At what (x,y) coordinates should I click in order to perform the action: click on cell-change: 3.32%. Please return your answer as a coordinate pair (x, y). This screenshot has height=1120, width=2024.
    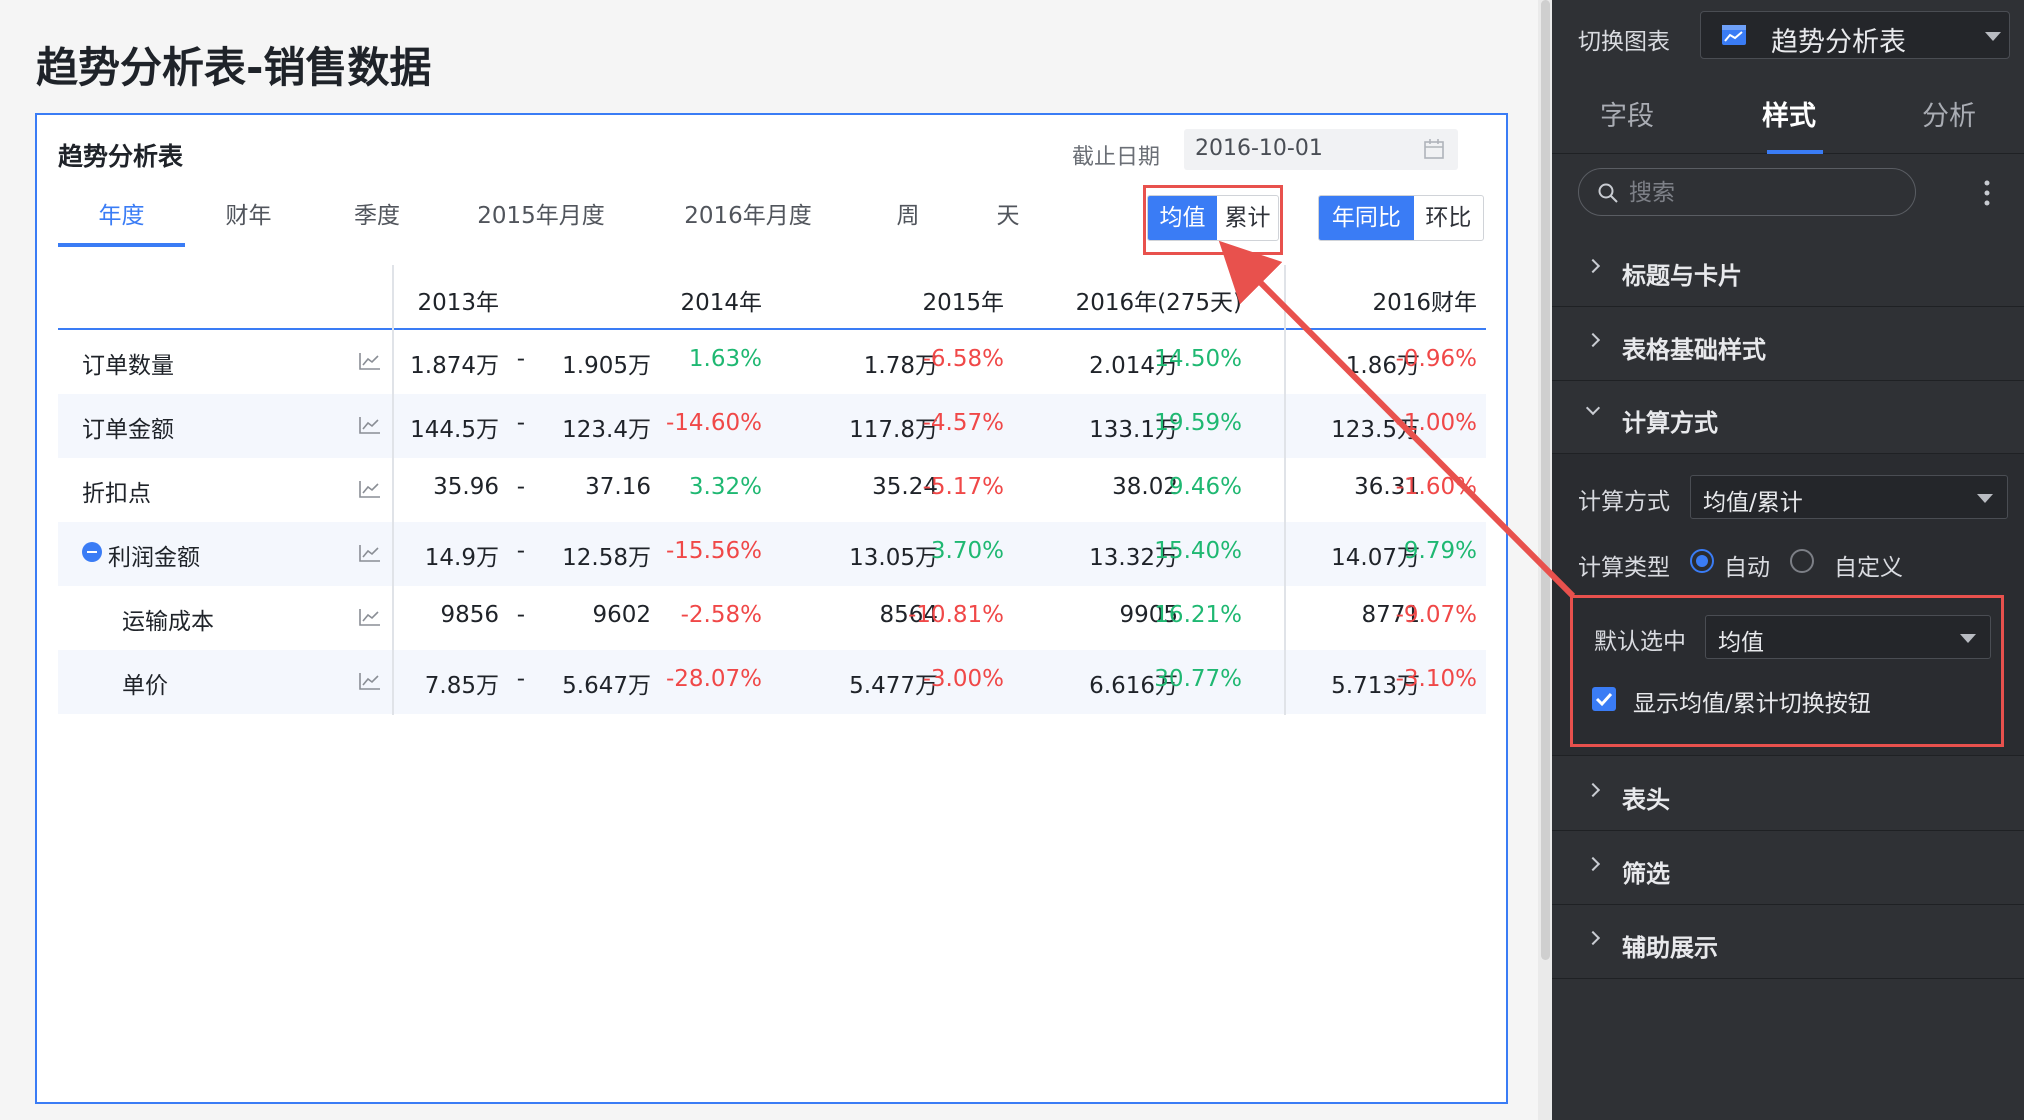
    Looking at the image, I should click on (725, 487).